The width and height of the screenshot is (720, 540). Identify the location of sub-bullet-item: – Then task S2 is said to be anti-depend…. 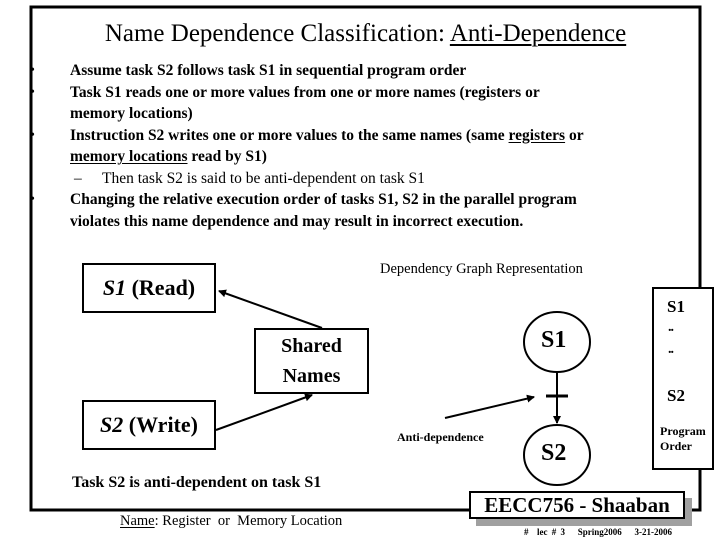
(368, 179).